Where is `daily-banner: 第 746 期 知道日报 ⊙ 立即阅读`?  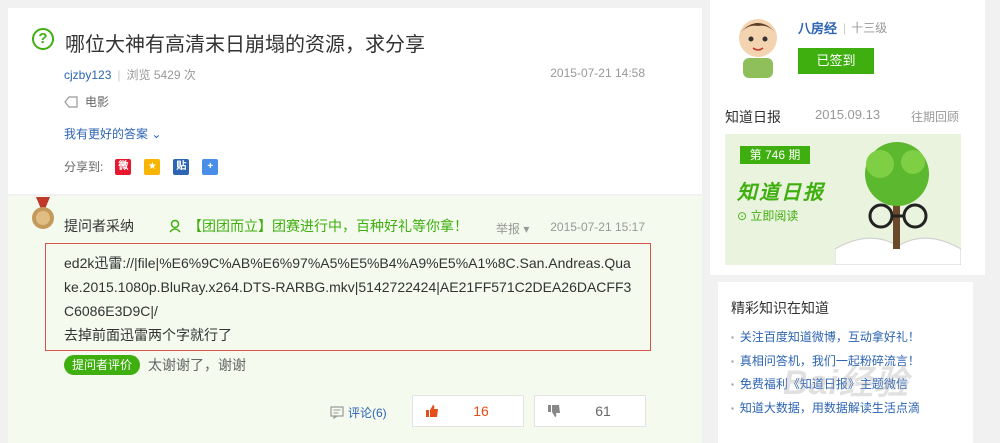 daily-banner: 第 746 期 知道日报 ⊙ 立即阅读 is located at coordinates (843, 199).